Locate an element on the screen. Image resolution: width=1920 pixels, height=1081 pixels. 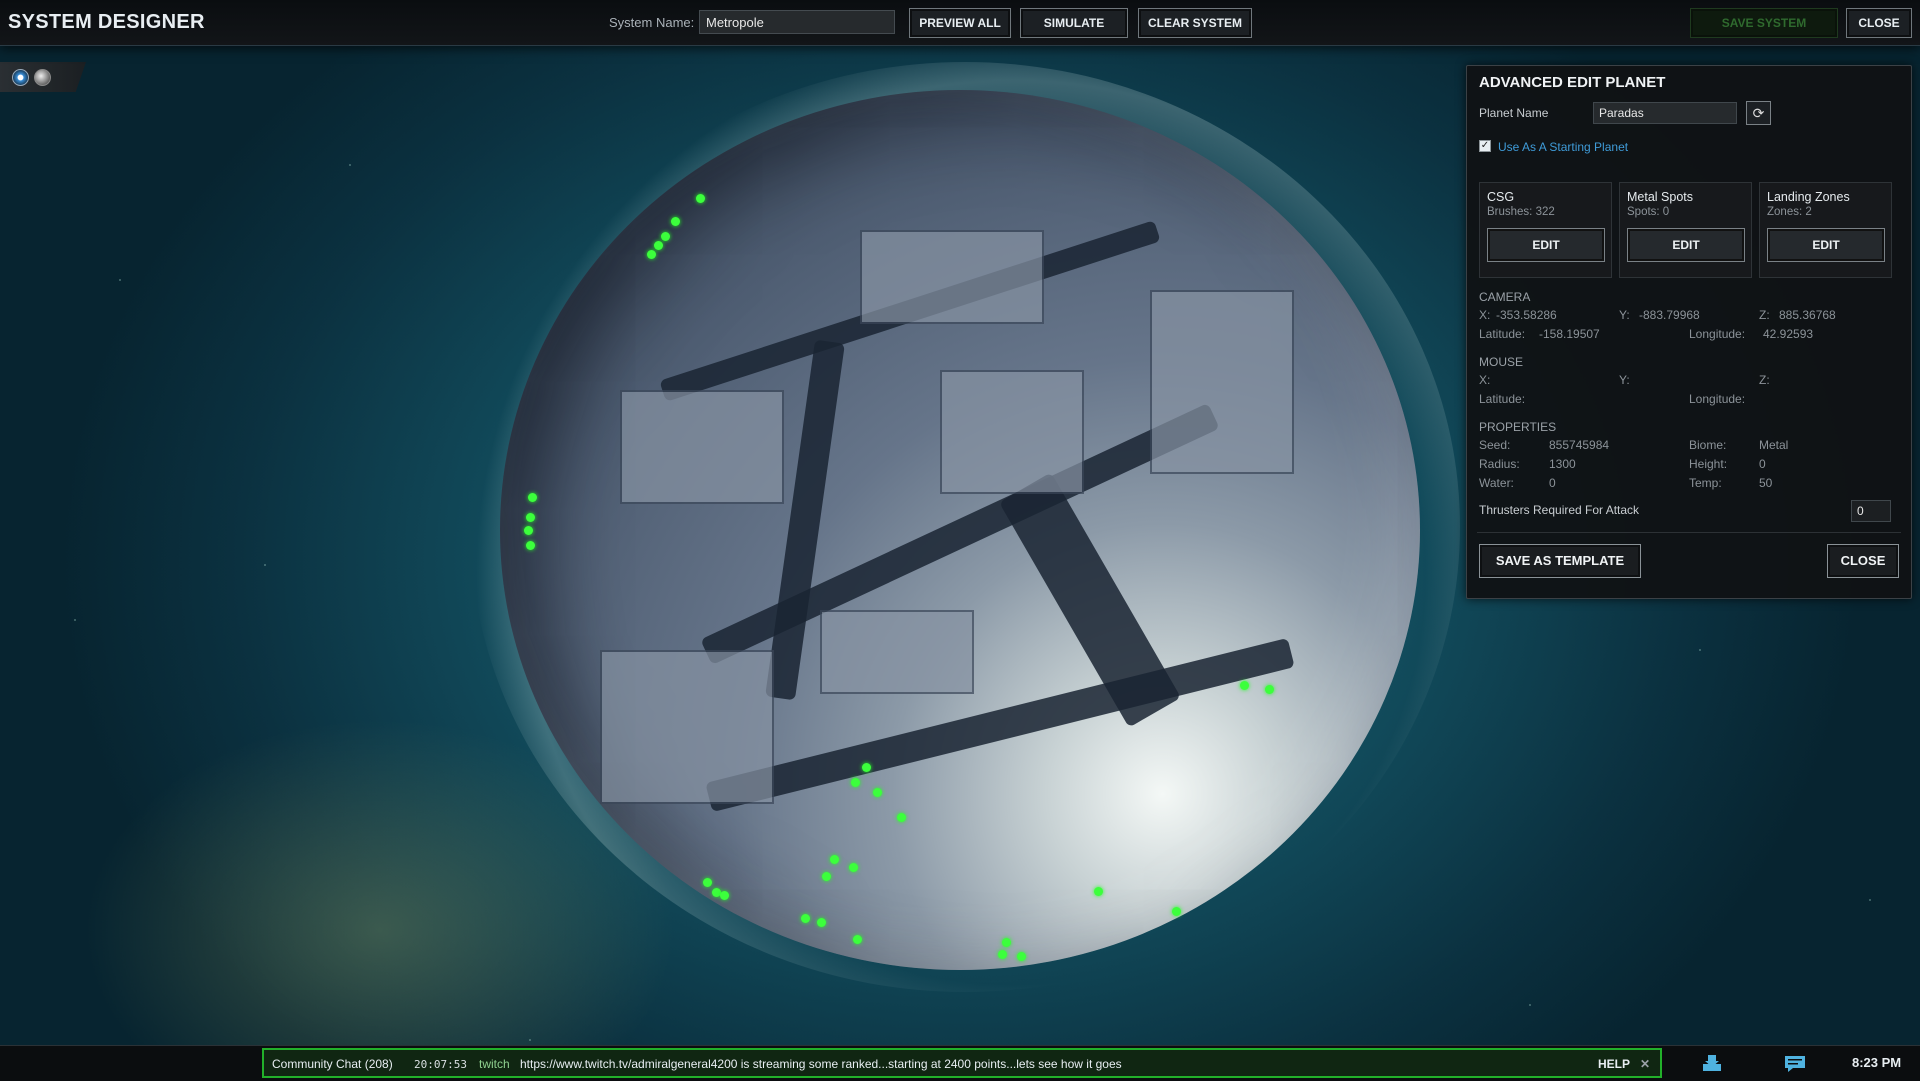
simulate-button: SIMULATE is located at coordinates (1074, 23).